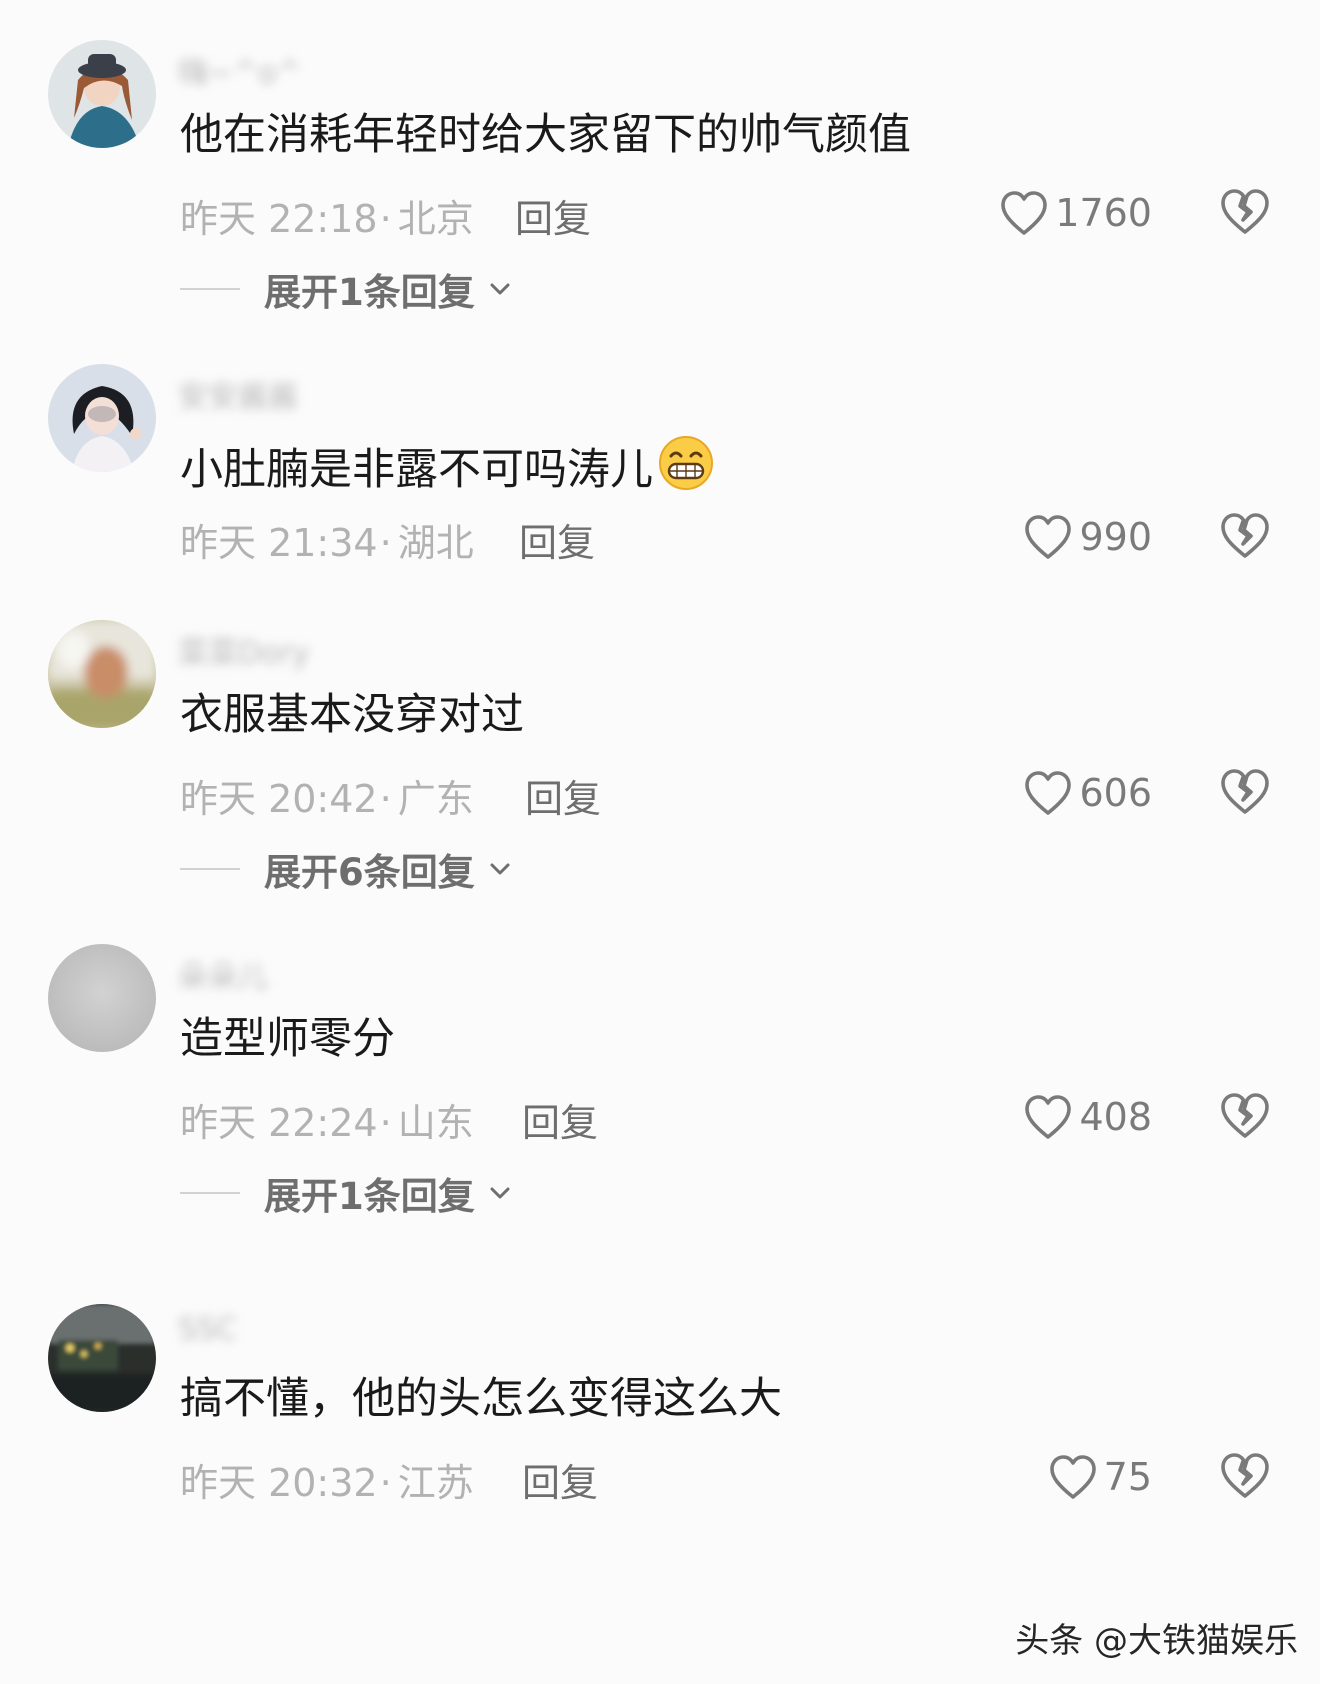 The height and width of the screenshot is (1684, 1320). I want to click on comment-meta: 昨天 20:42· 广东, so click(327, 795).